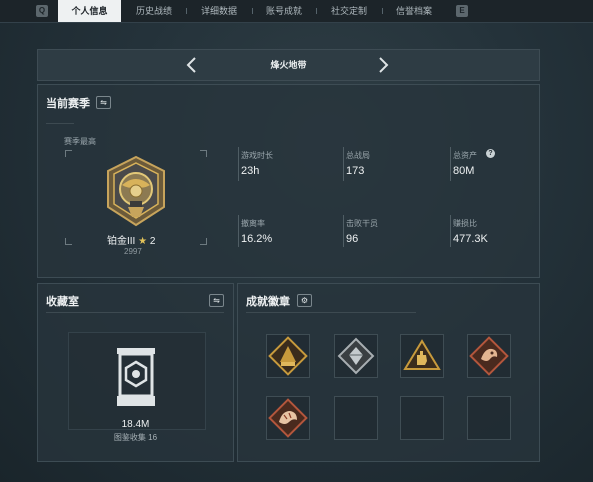 This screenshot has width=593, height=482. I want to click on stat-value-total-assets: 80M, so click(464, 171).